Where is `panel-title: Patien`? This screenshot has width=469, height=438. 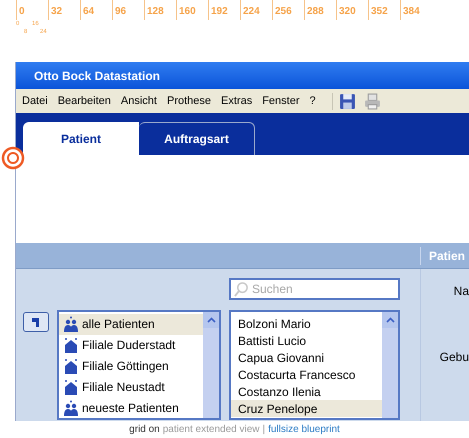 panel-title: Patien is located at coordinates (444, 255).